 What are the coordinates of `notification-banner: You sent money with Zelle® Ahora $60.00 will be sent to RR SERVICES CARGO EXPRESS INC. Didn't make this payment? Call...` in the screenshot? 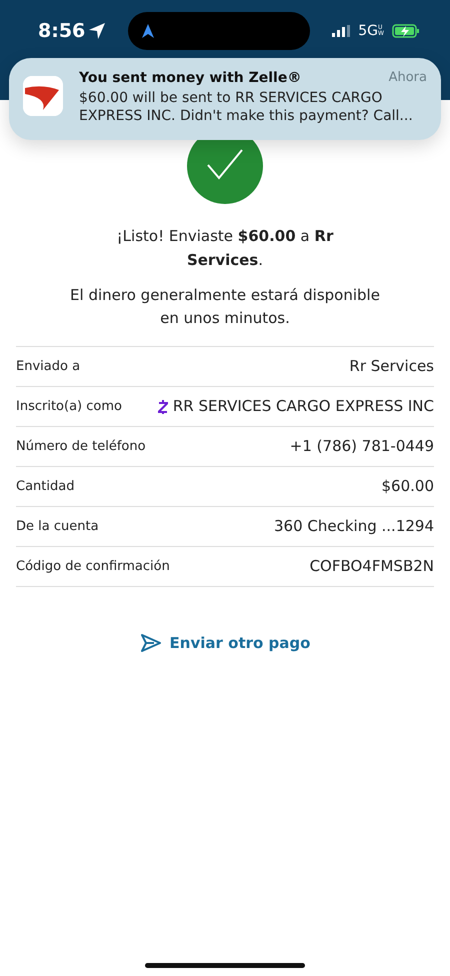 It's located at (225, 99).